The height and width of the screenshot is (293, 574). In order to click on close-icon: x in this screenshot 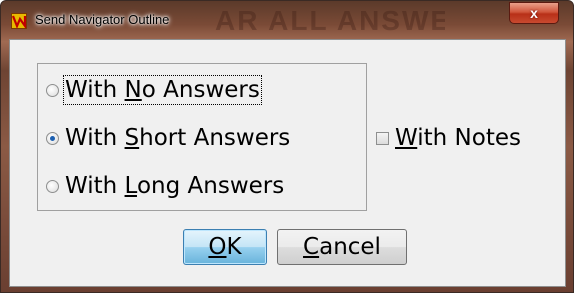, I will do `click(534, 13)`.